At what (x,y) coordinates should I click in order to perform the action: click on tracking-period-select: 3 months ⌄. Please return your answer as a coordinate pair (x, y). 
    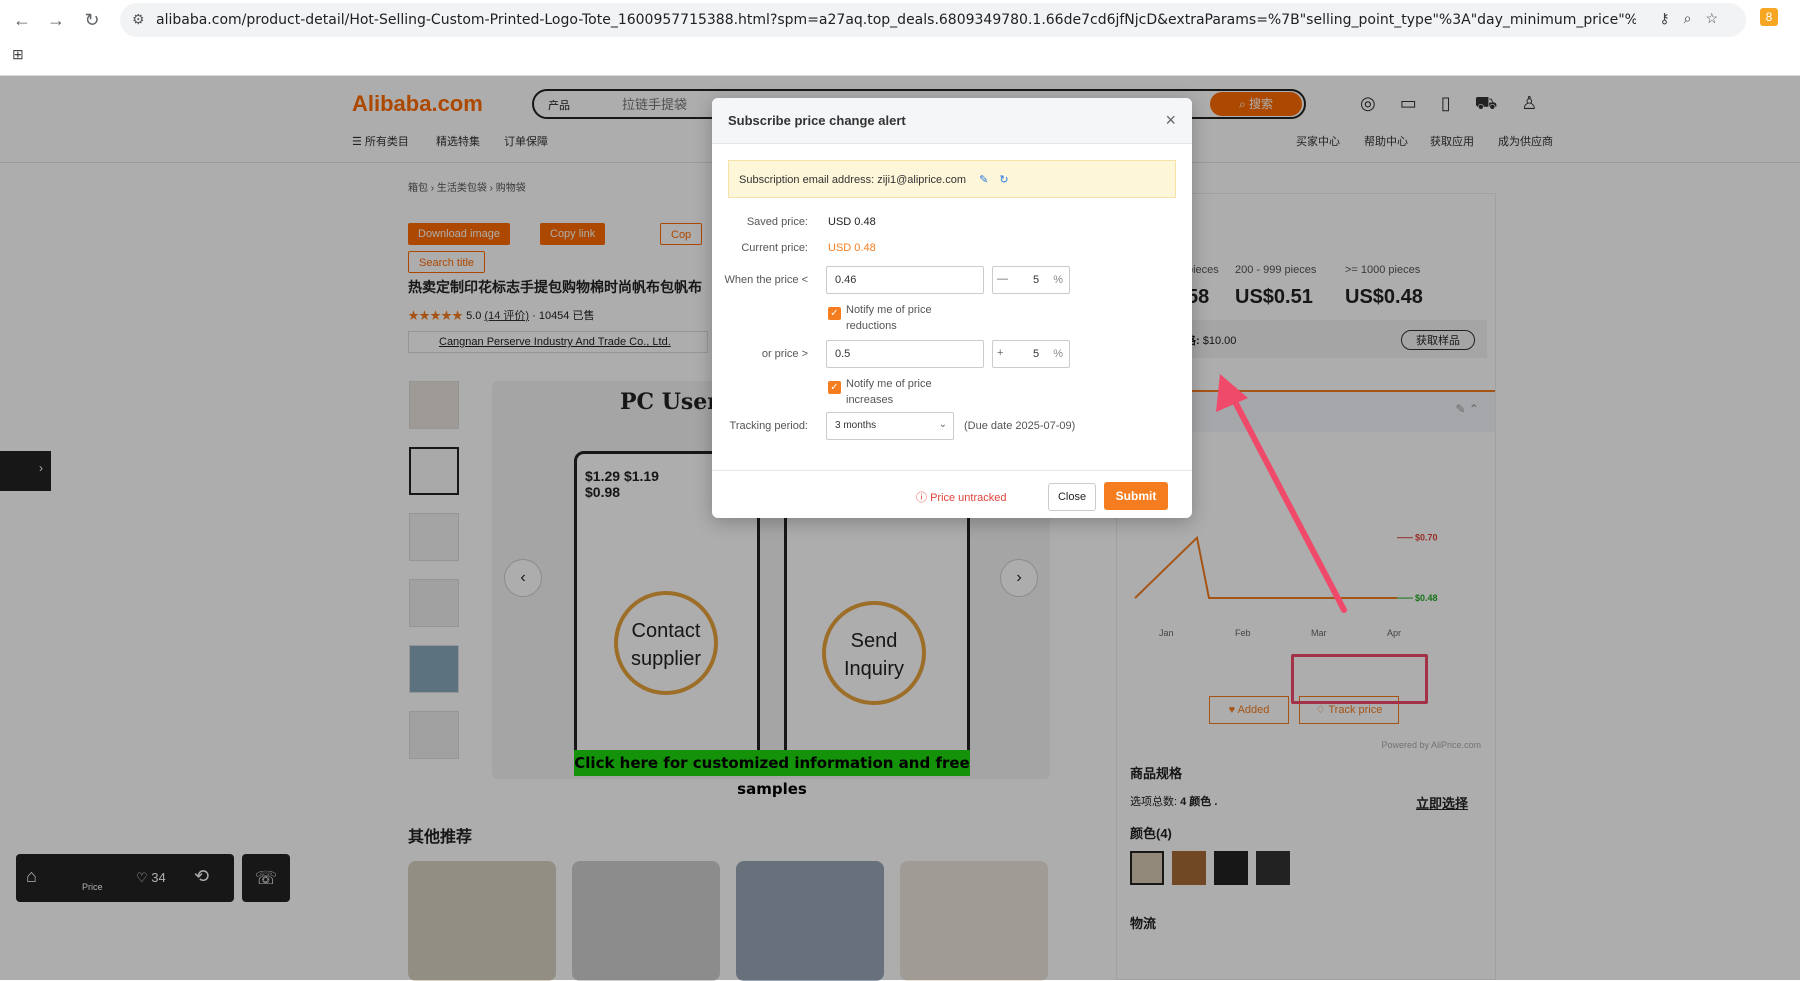
    Looking at the image, I should click on (890, 426).